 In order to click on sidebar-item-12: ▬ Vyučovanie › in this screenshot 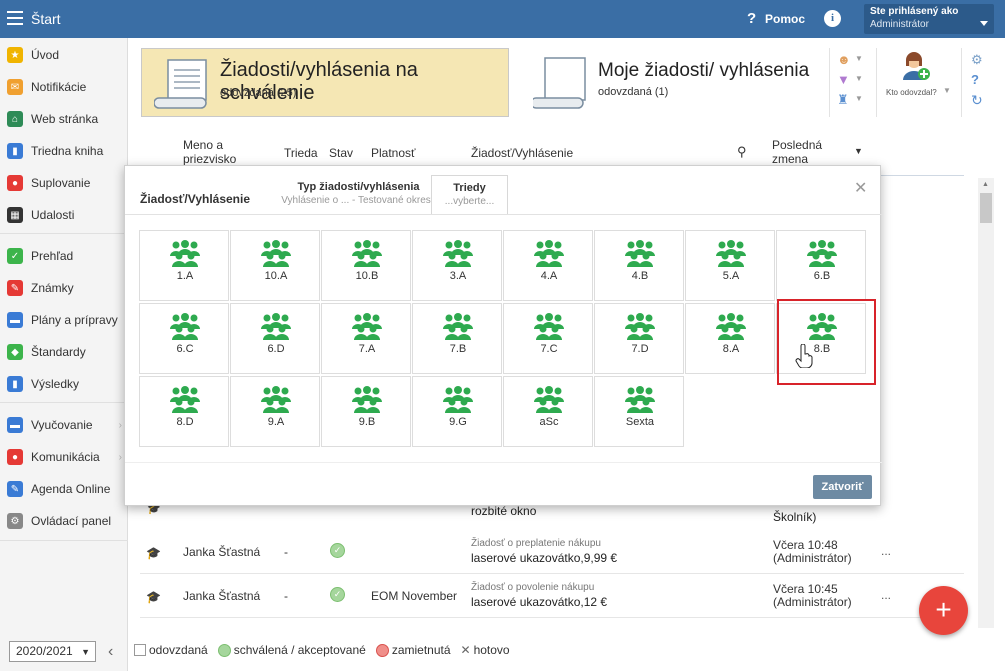, I will do `click(64, 425)`.